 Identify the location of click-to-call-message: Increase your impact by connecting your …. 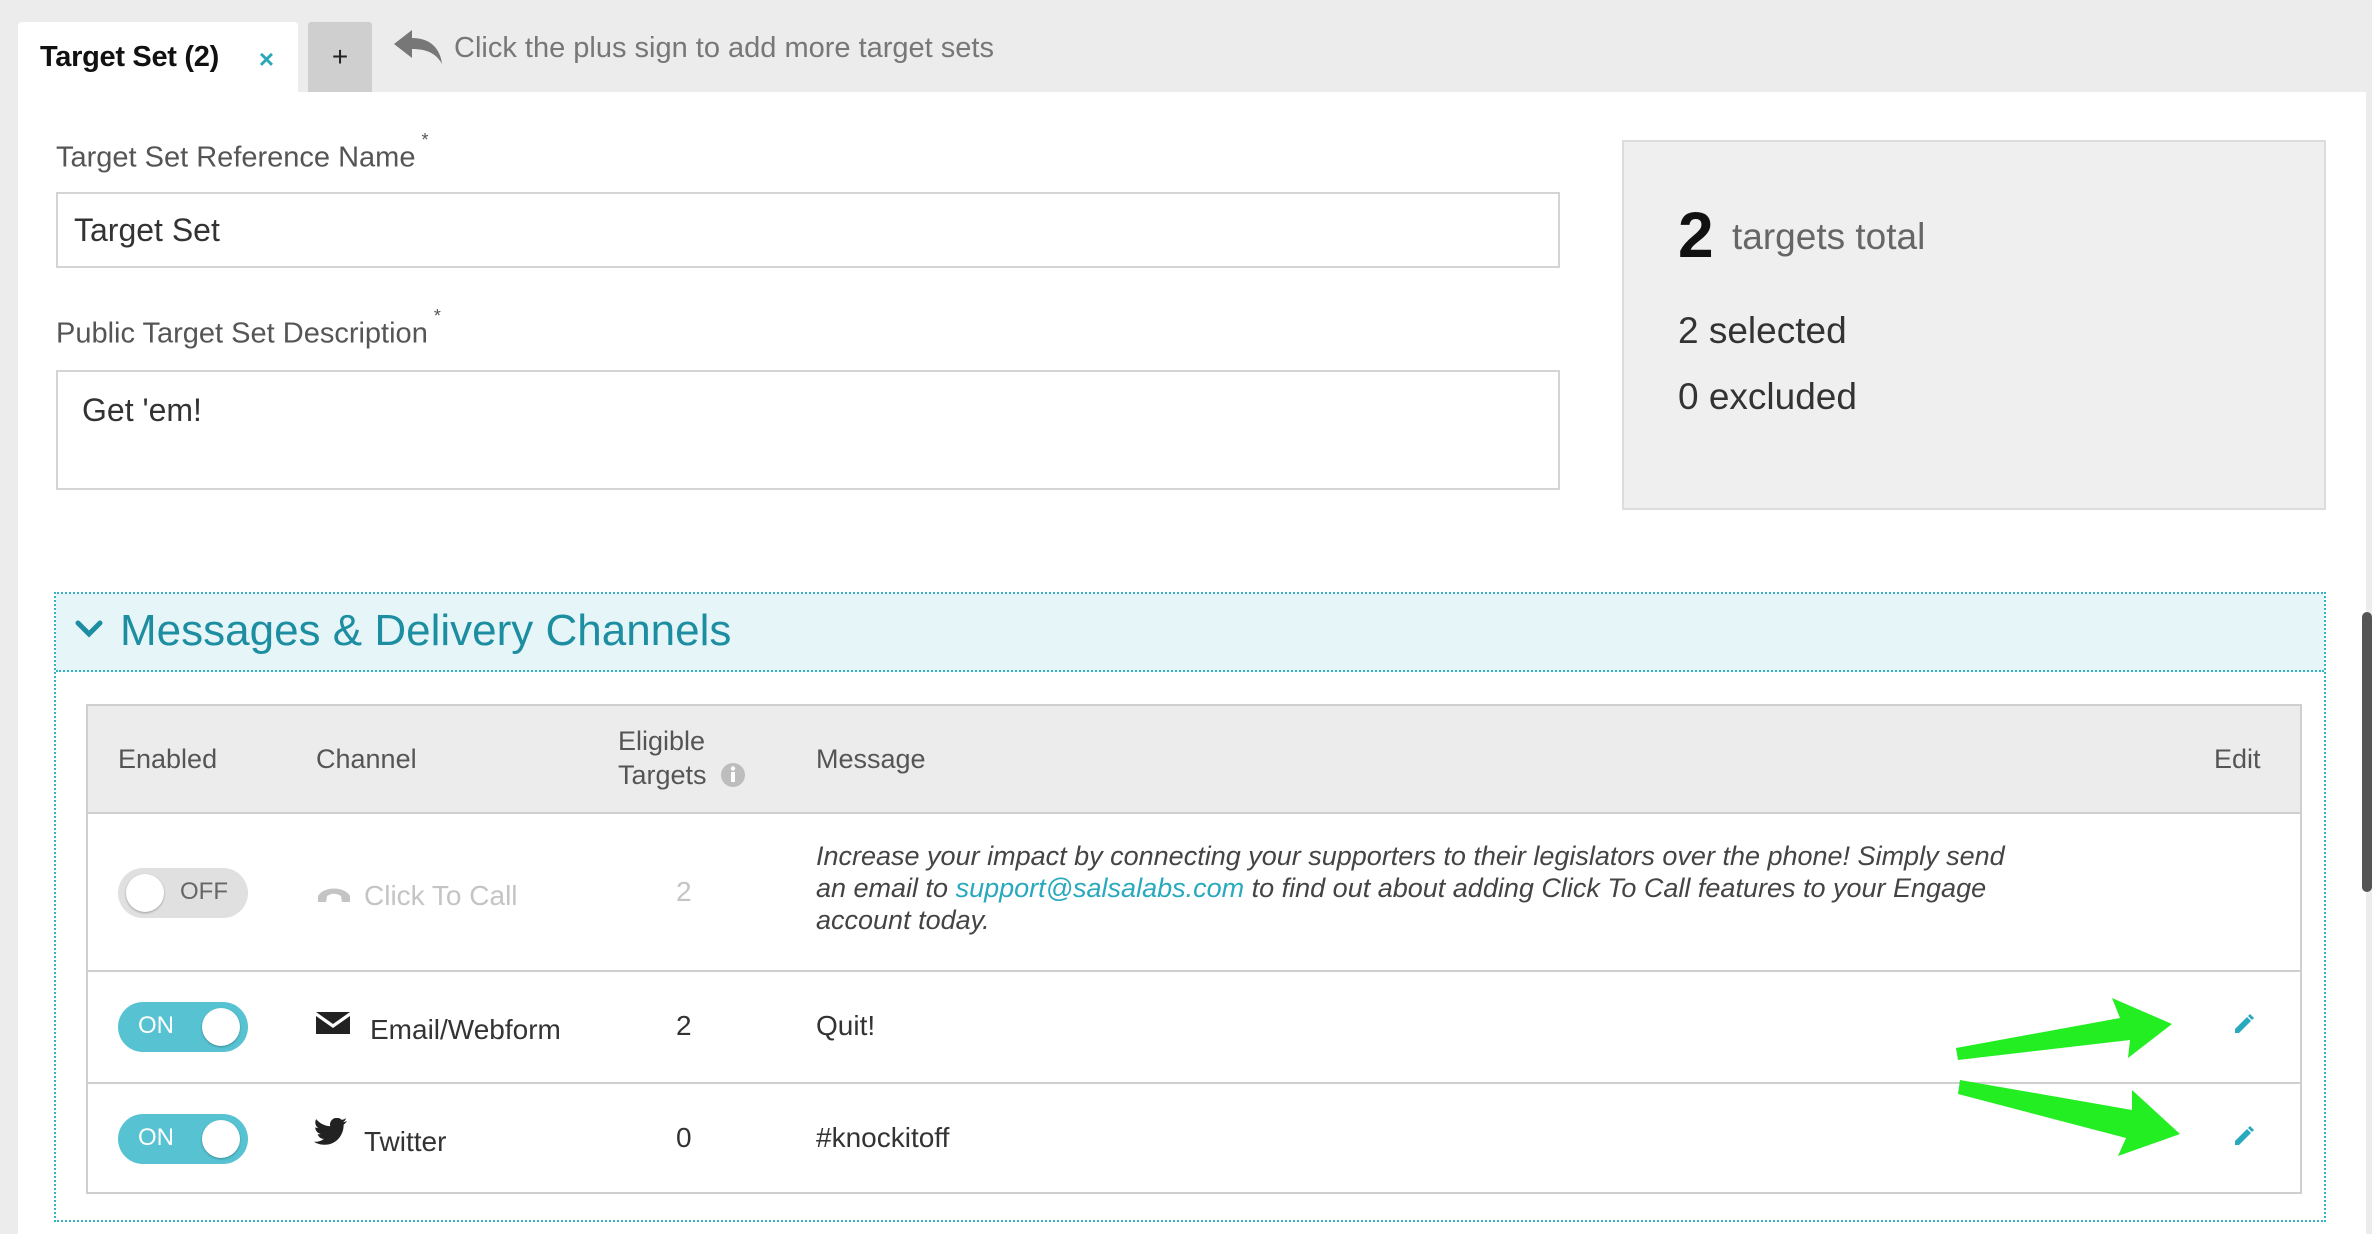
(1410, 888).